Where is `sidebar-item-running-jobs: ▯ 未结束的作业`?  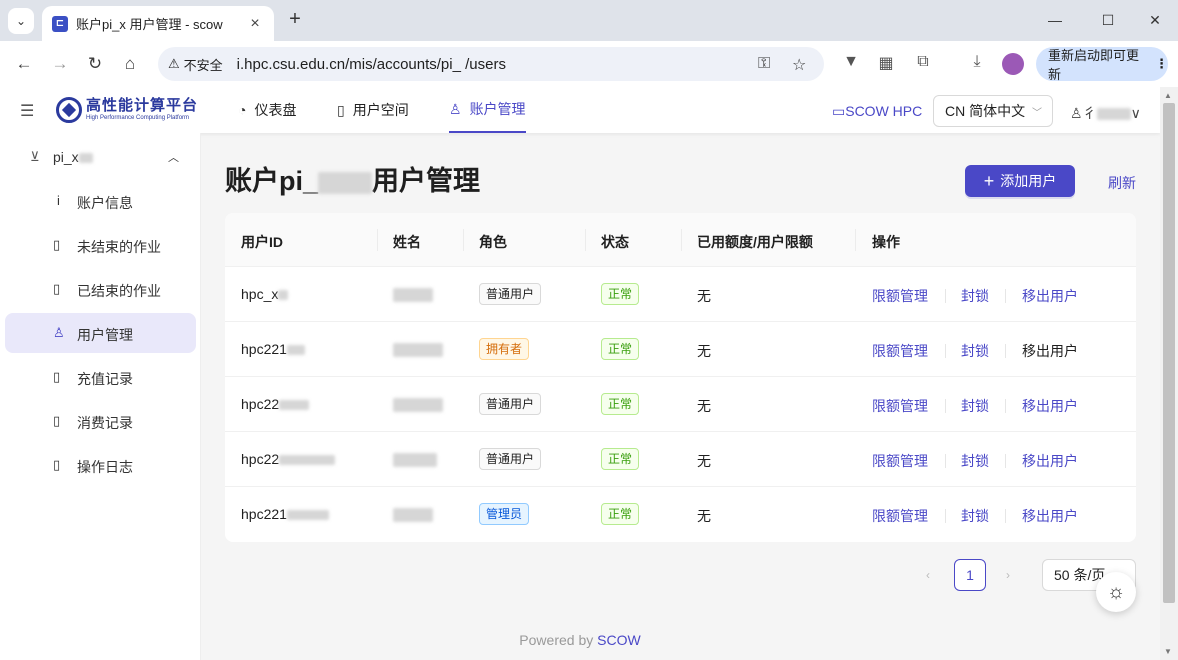 sidebar-item-running-jobs: ▯ 未结束的作业 is located at coordinates (100, 245).